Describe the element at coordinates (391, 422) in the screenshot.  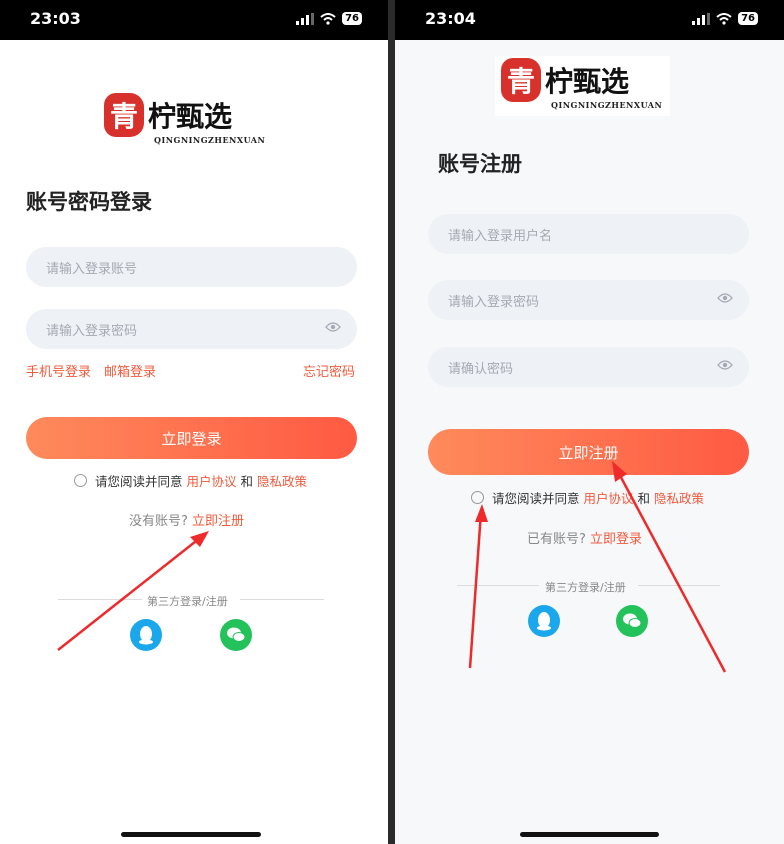
I see `panel-divider` at that location.